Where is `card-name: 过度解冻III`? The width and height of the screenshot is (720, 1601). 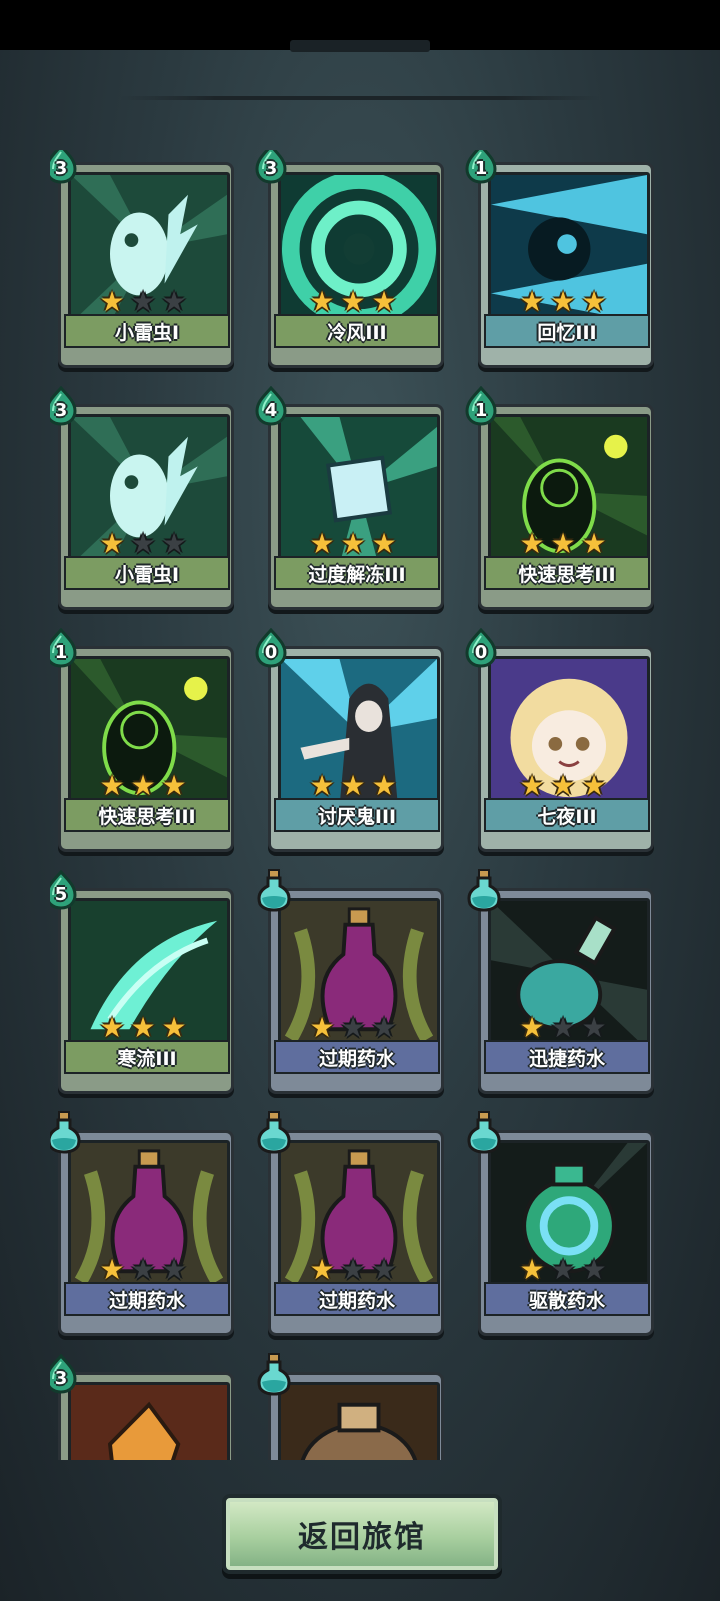
card-name: 过度解冻III is located at coordinates (357, 573).